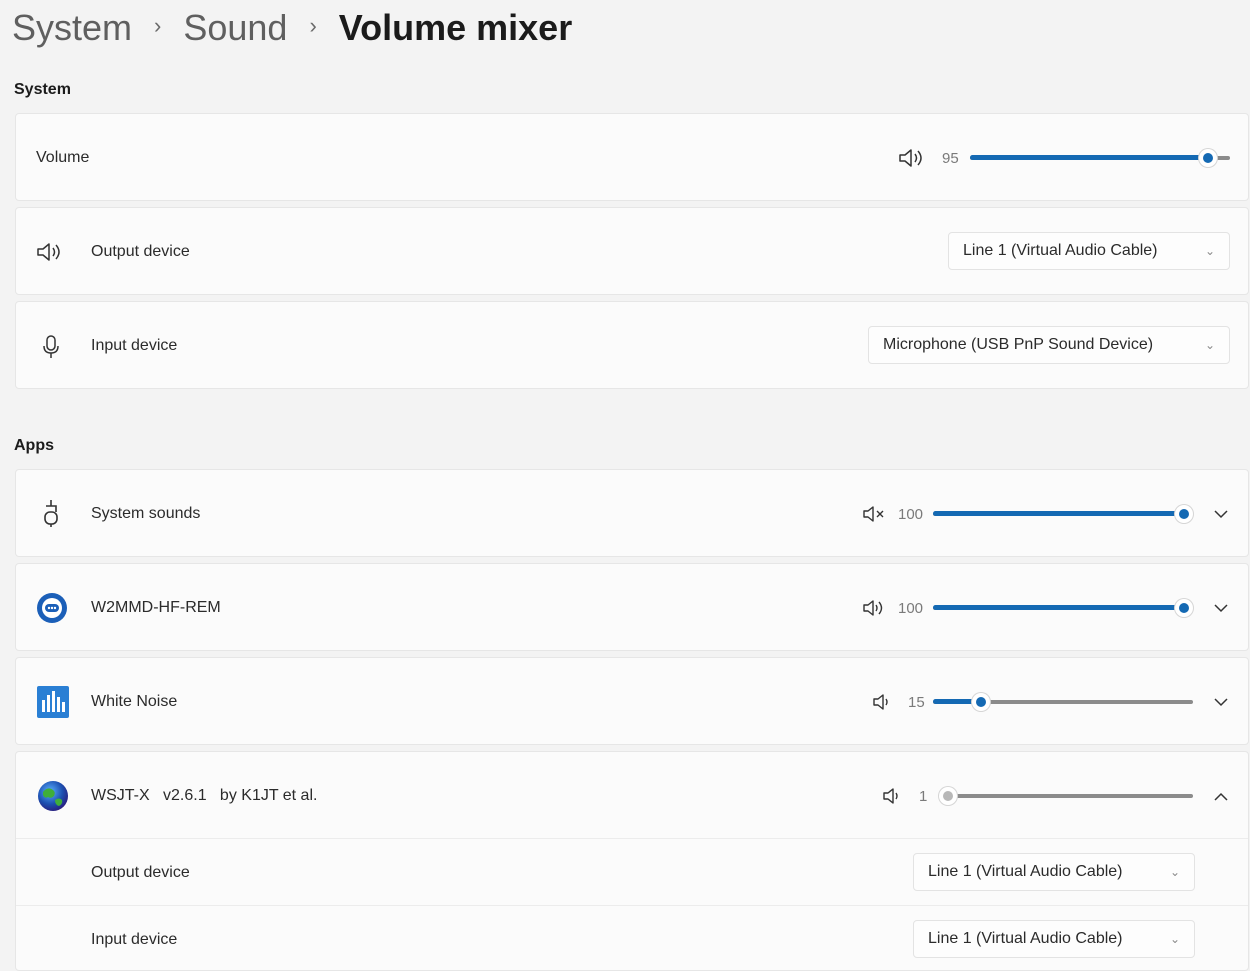  What do you see at coordinates (923, 796) in the screenshot?
I see `app-volume-value: 1` at bounding box center [923, 796].